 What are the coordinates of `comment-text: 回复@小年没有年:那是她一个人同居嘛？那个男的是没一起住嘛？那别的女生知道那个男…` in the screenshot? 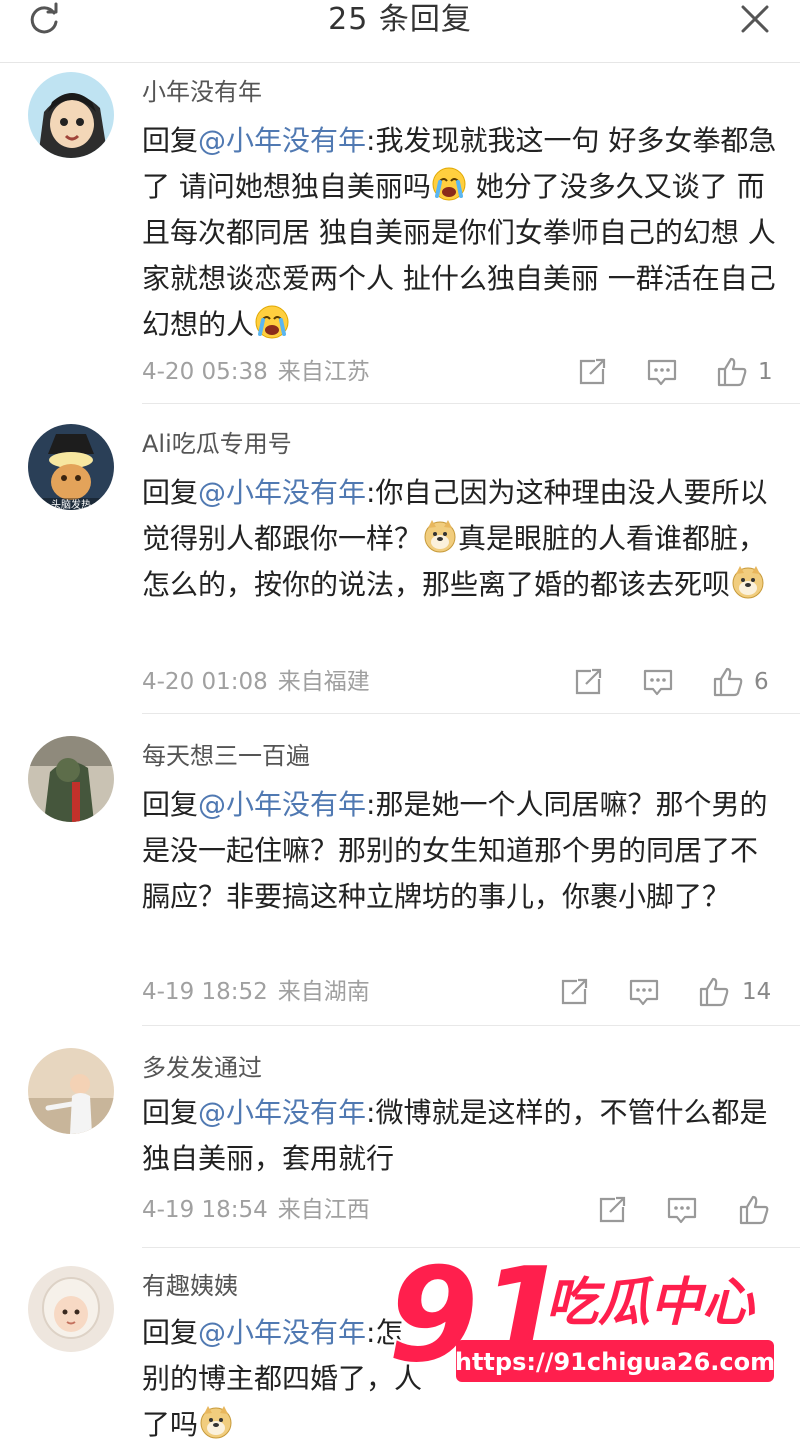 It's located at (460, 851).